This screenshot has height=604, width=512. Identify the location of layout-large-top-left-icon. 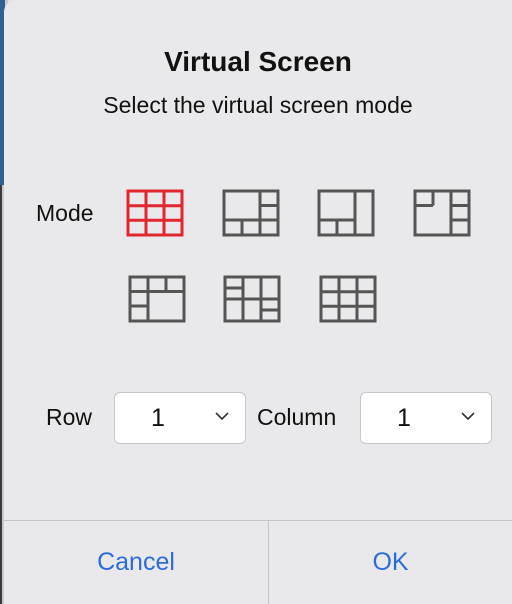
(251, 213).